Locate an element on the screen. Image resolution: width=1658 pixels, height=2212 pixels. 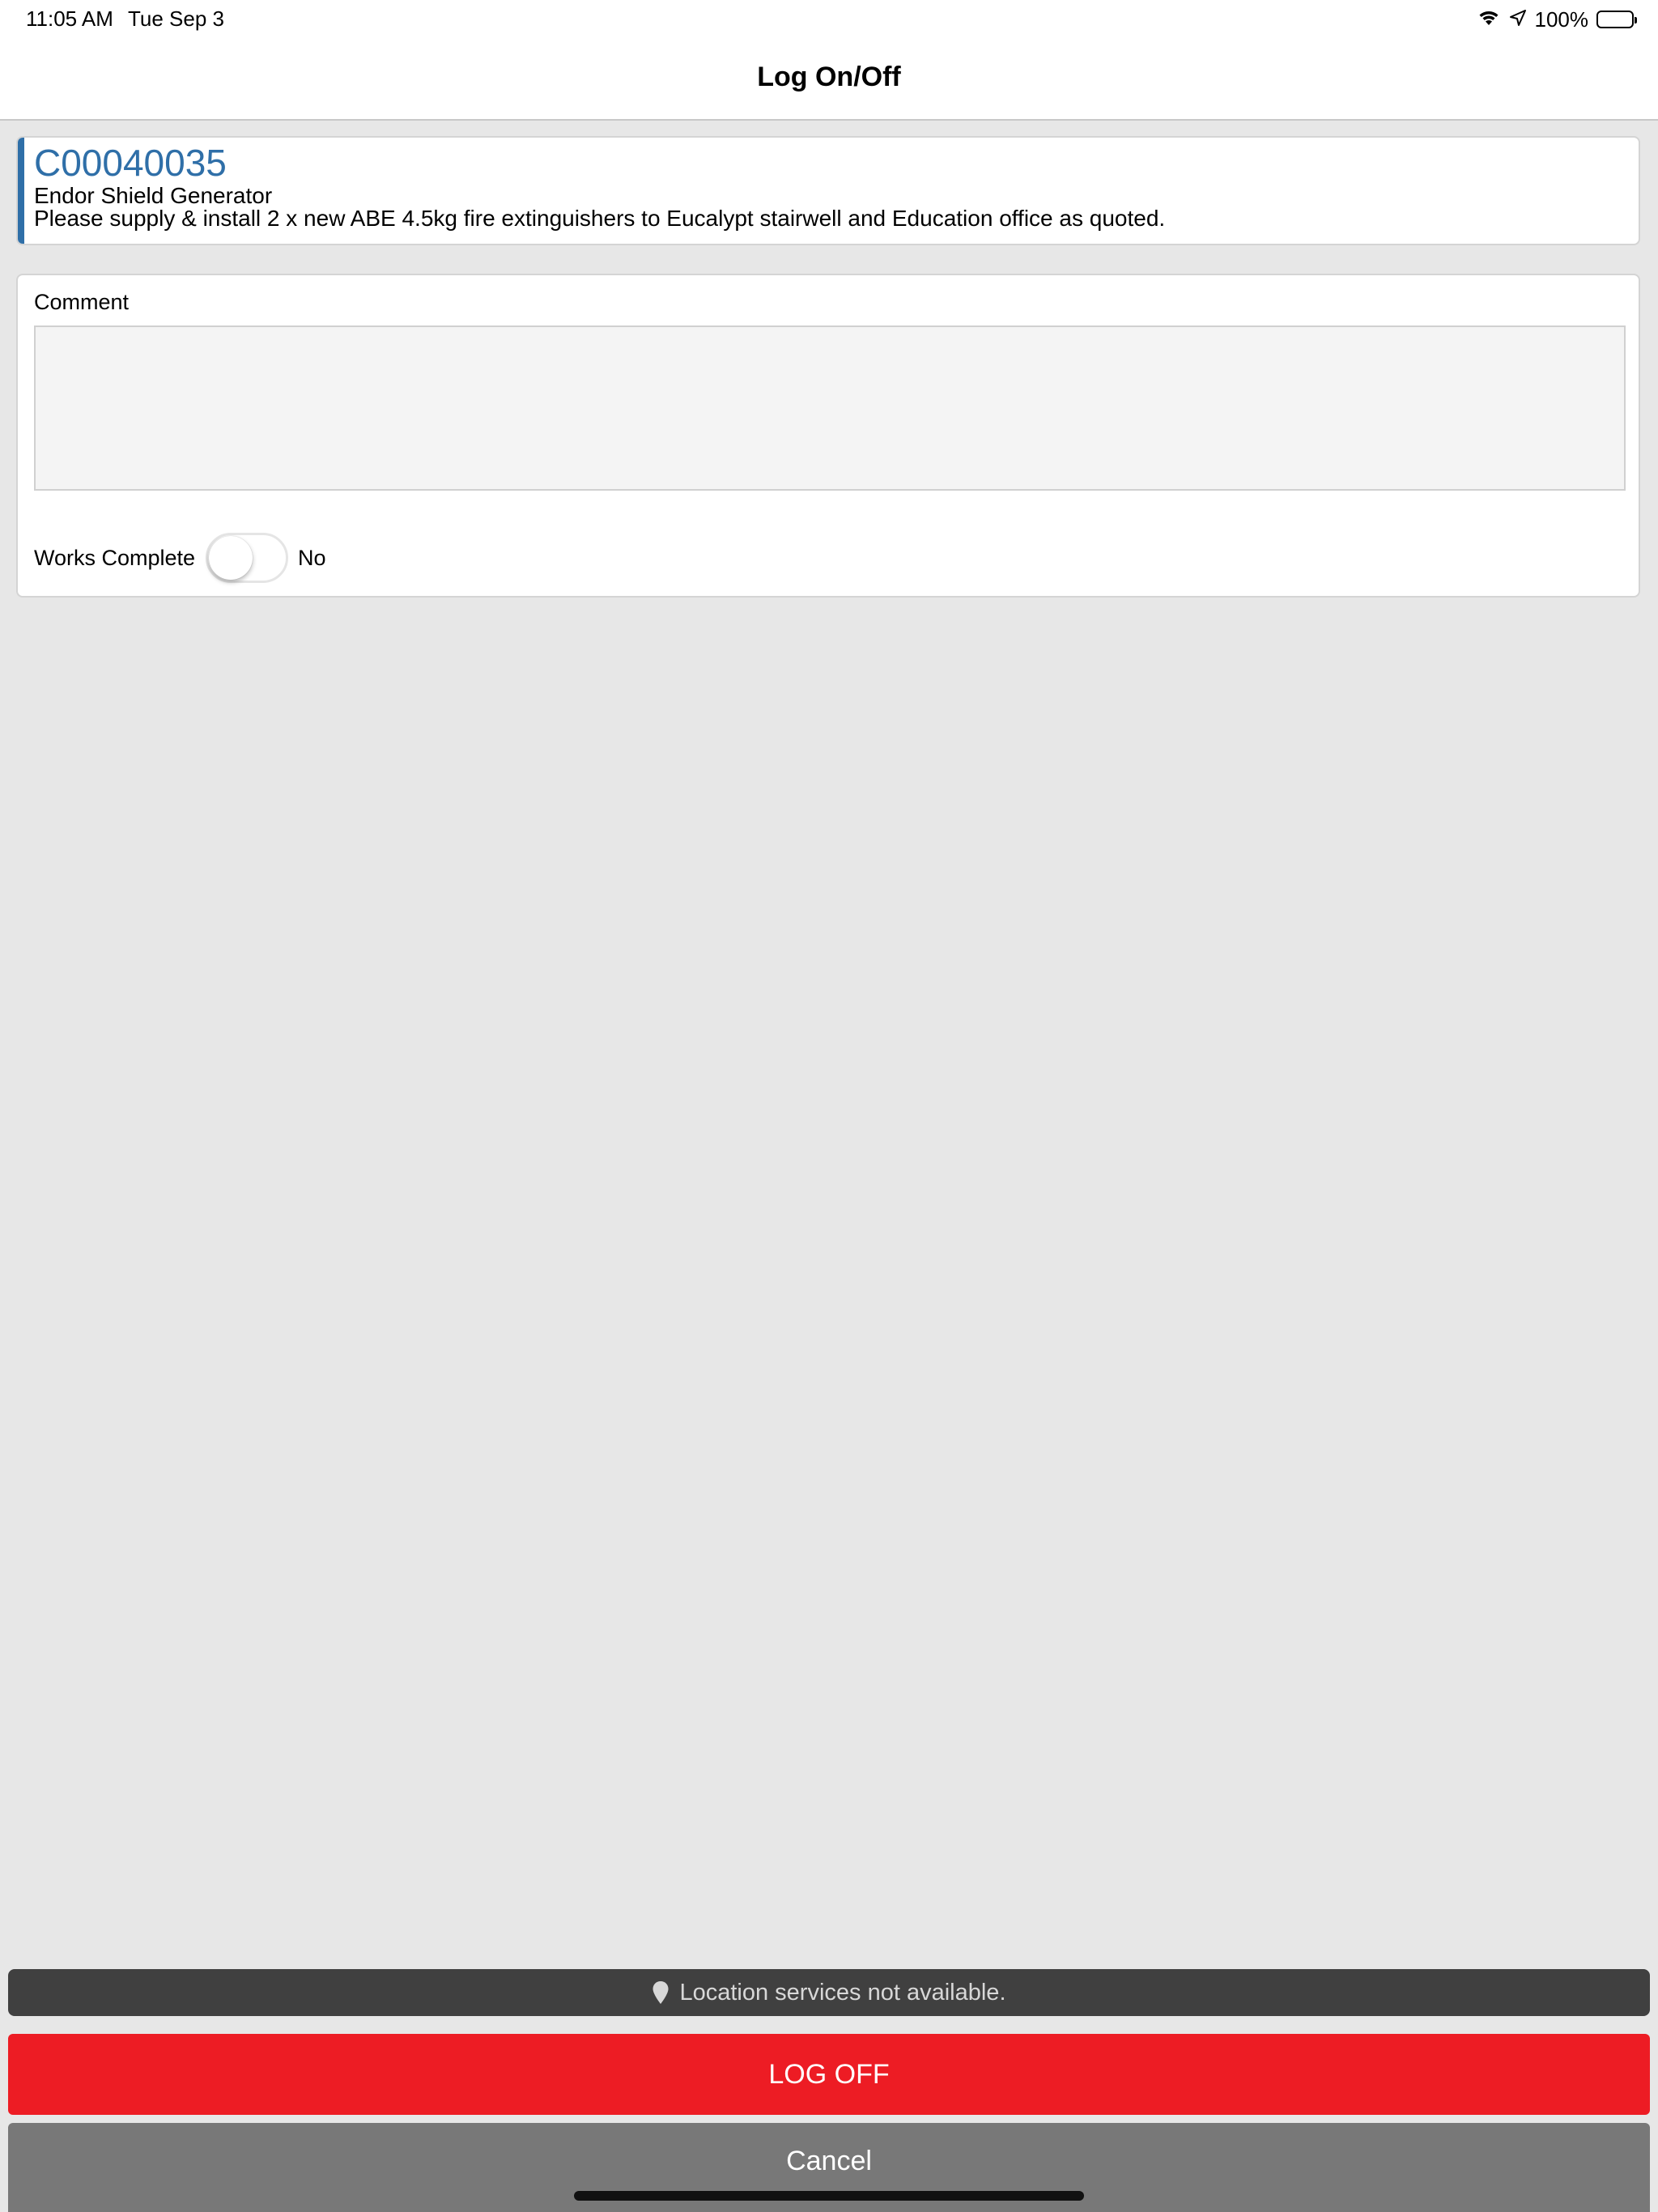
location-arrow-icon is located at coordinates (1518, 19).